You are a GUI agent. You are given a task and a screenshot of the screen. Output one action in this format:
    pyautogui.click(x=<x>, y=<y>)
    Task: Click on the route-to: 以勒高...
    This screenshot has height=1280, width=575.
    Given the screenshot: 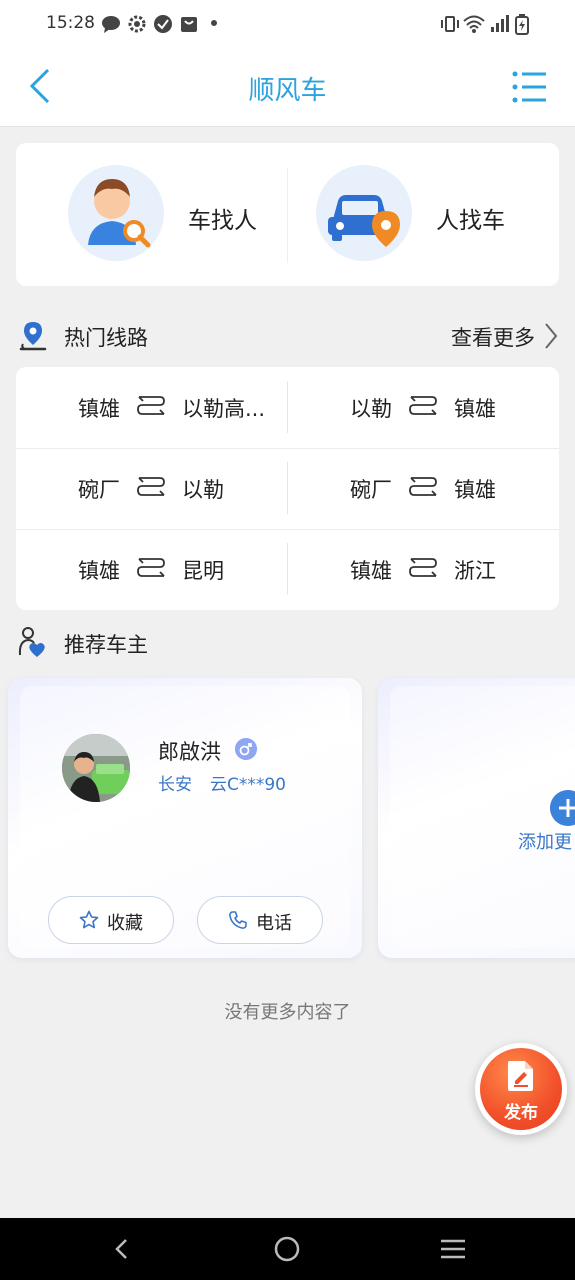 What is the action you would take?
    pyautogui.click(x=224, y=409)
    